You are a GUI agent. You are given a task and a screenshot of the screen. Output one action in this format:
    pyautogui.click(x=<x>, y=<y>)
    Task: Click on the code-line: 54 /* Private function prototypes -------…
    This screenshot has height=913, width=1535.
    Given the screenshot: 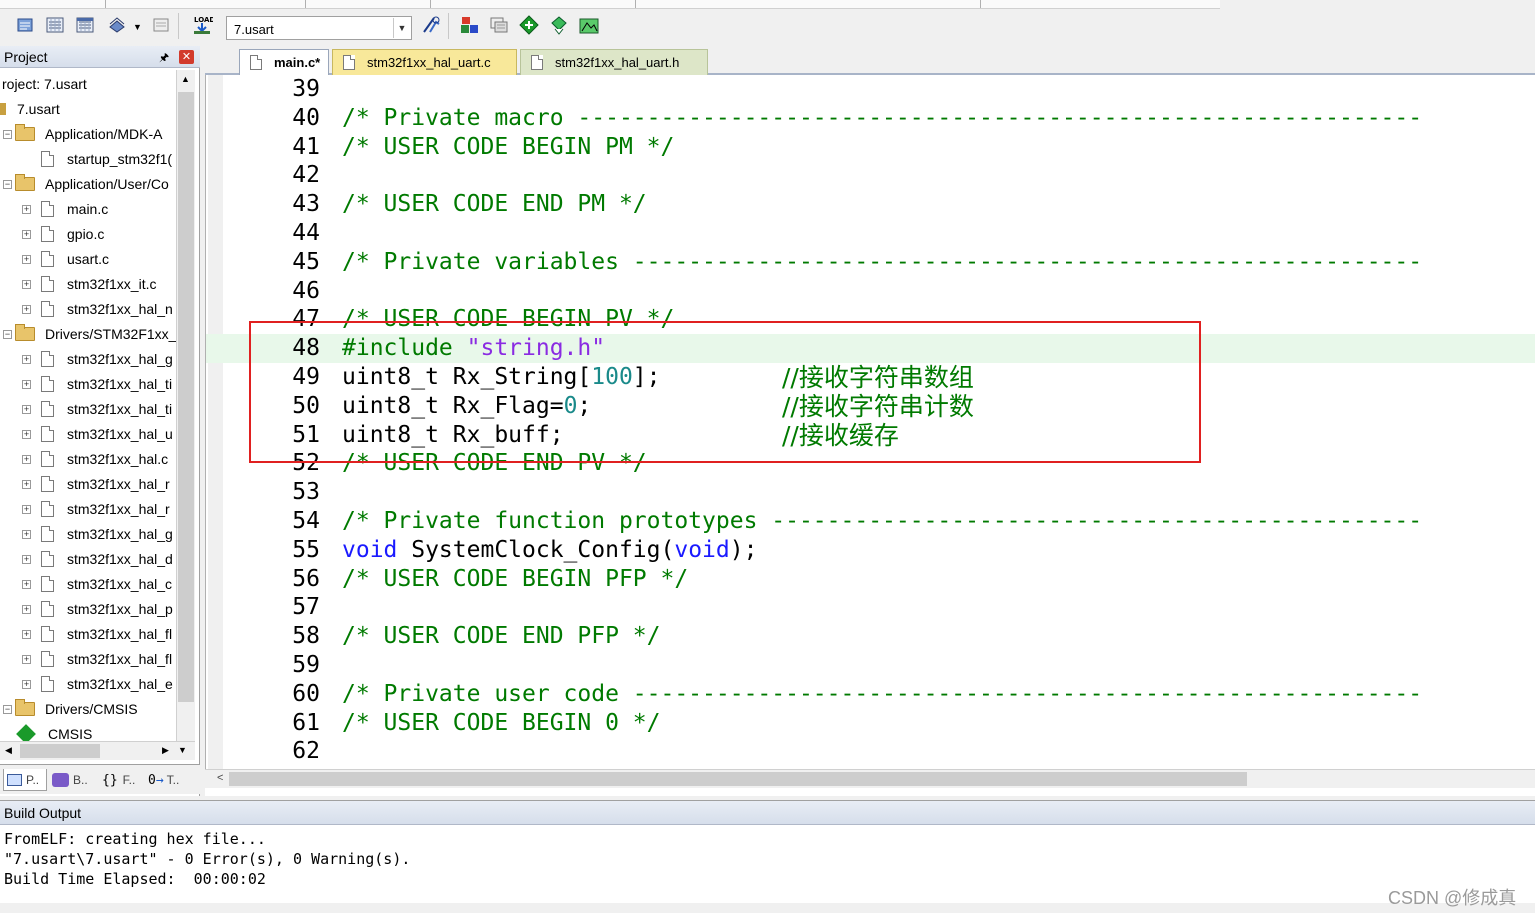 What is the action you would take?
    pyautogui.click(x=870, y=521)
    